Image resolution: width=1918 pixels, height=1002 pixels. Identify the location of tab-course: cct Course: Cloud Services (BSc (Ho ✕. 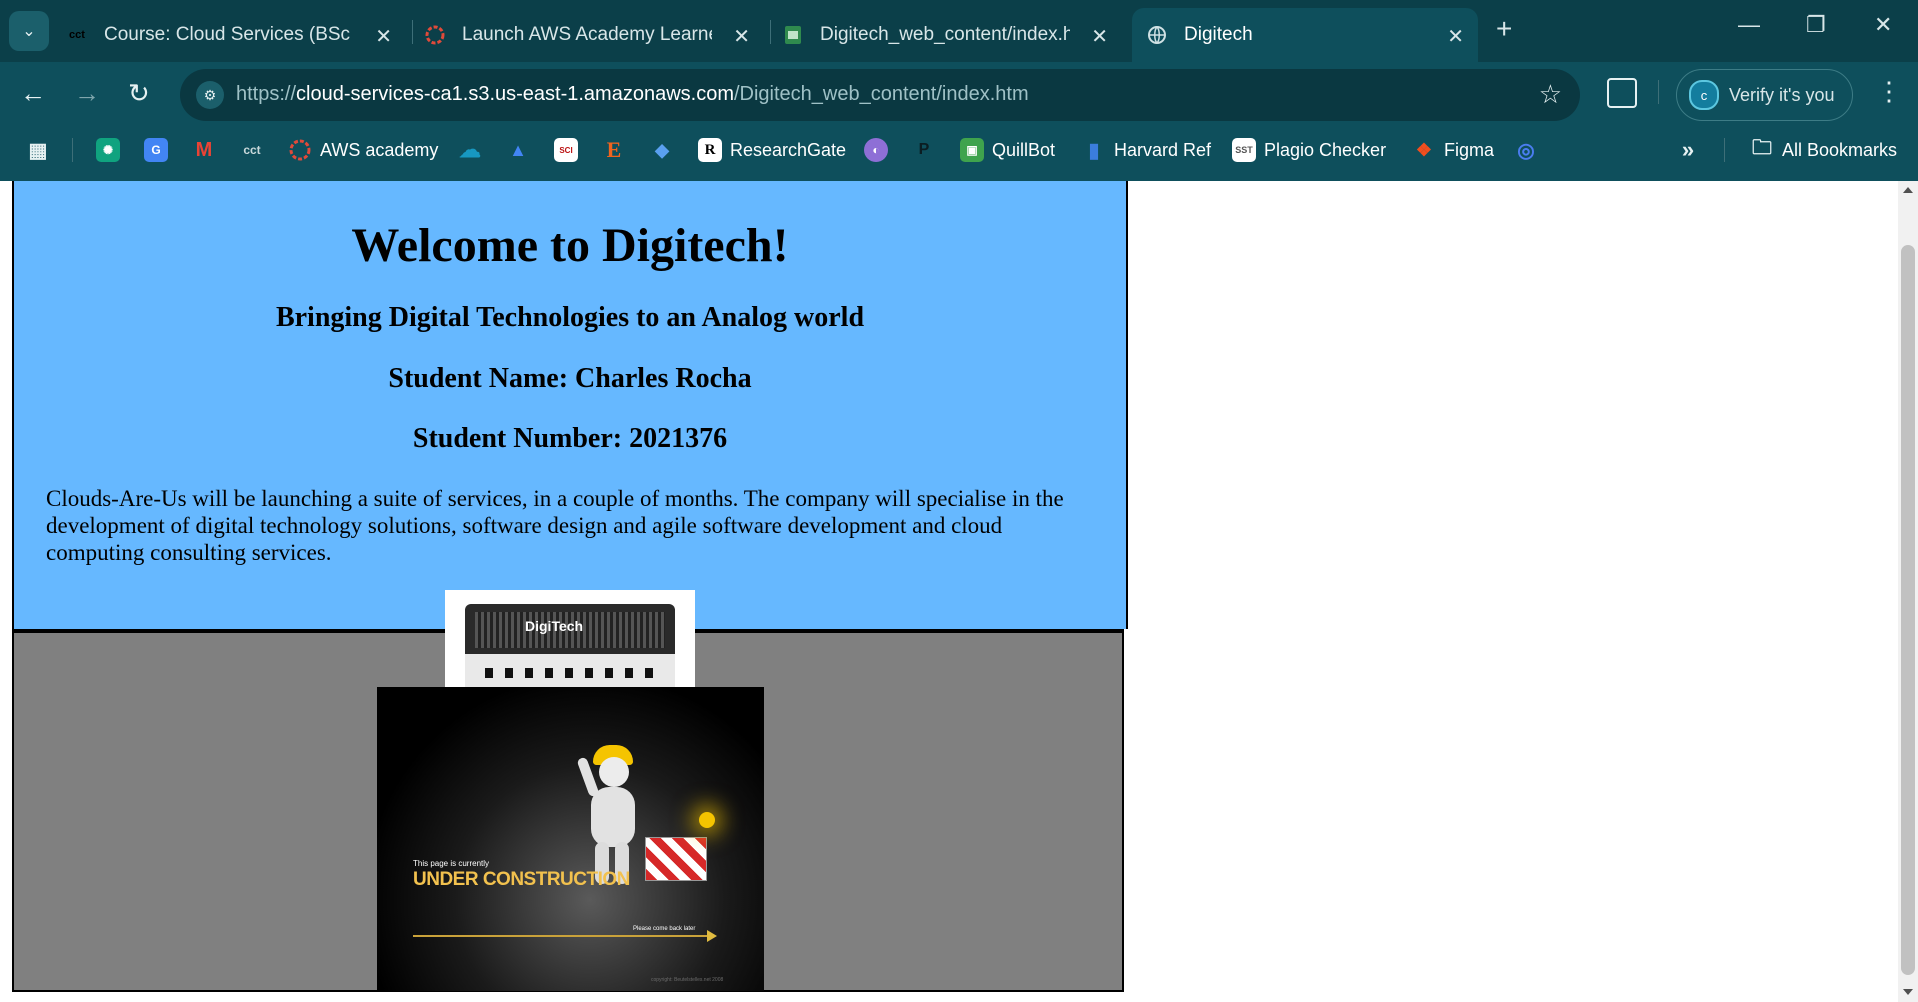
(236, 35).